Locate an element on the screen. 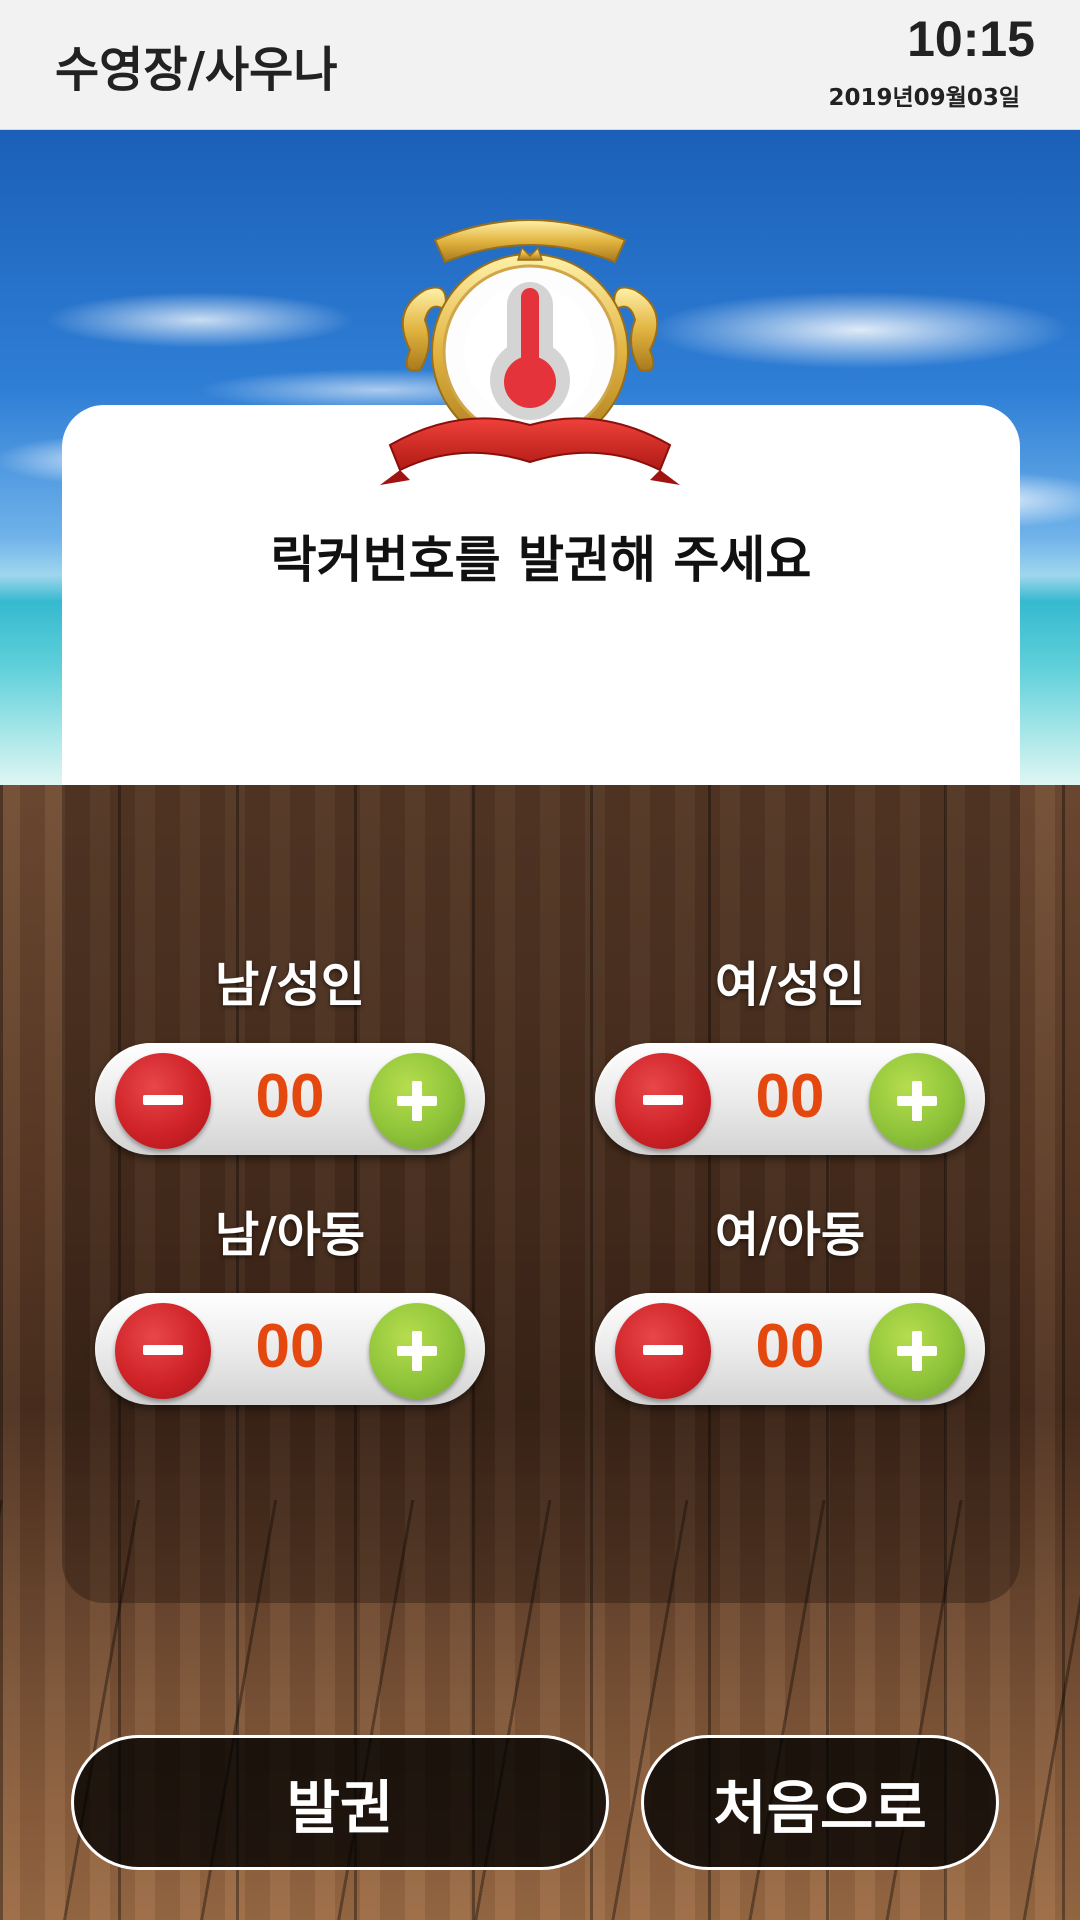  page-title: 수영장/사우나 is located at coordinates (196, 70).